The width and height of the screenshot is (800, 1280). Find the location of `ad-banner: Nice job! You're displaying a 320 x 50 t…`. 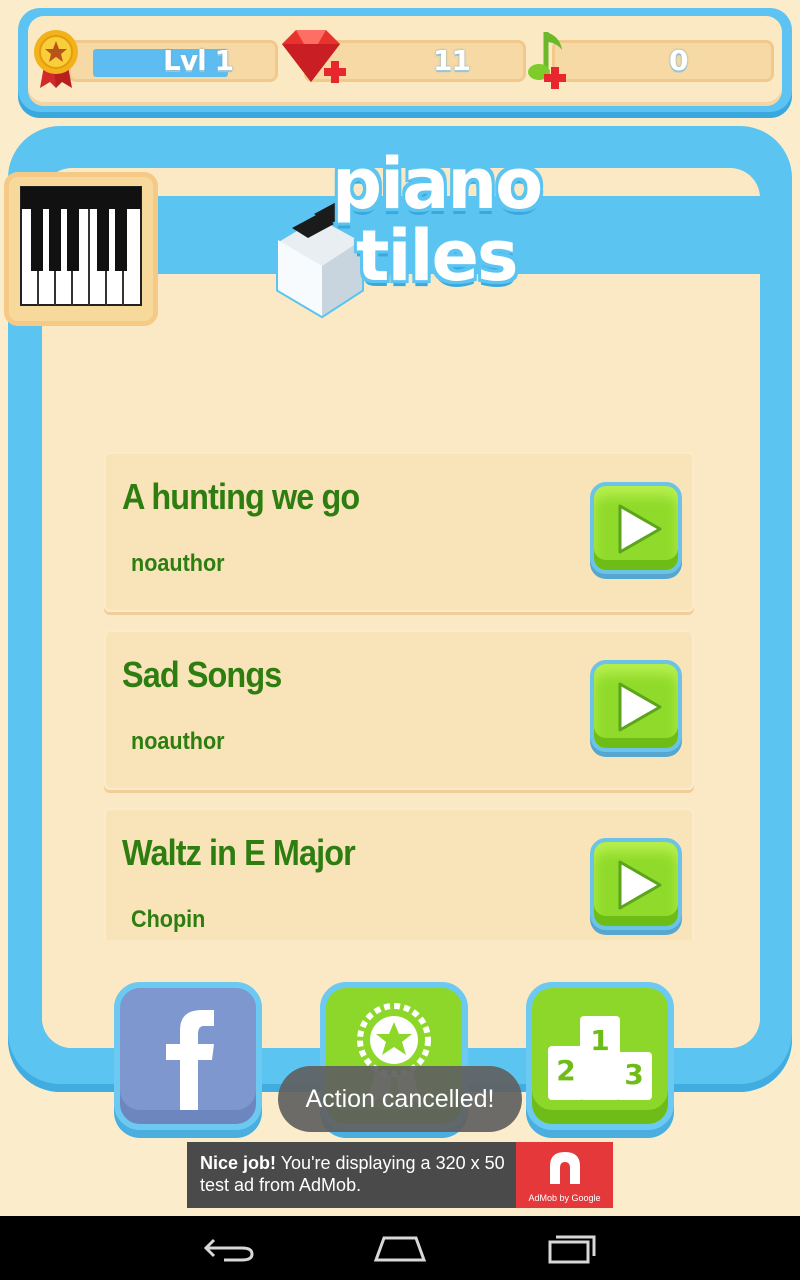

ad-banner: Nice job! You're displaying a 320 x 50 t… is located at coordinates (400, 1175).